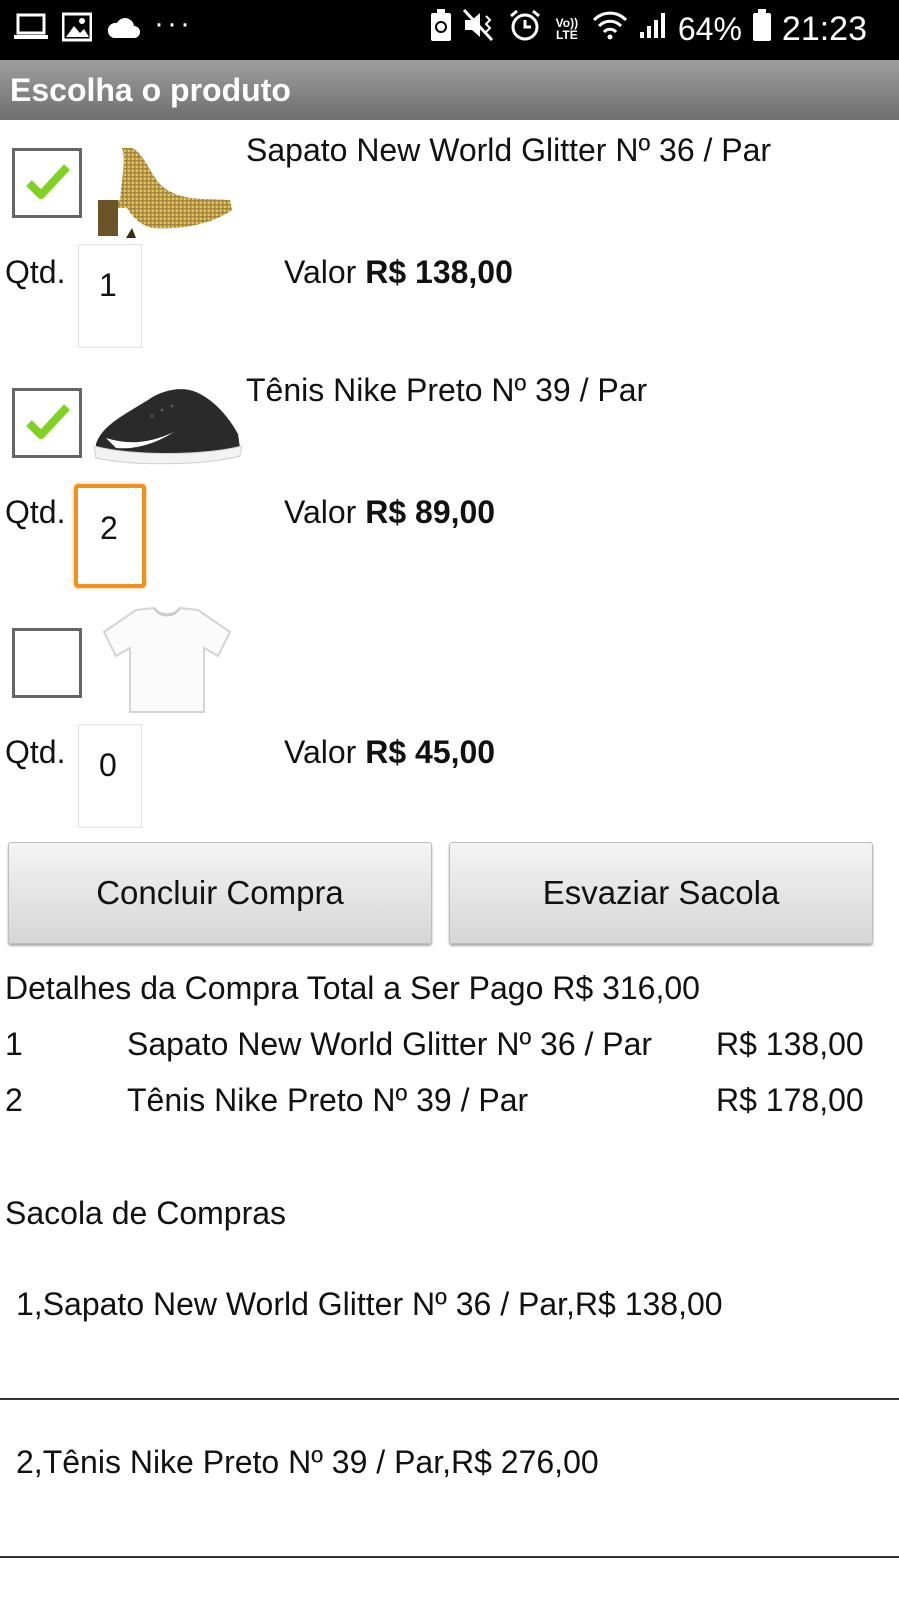  I want to click on detail-row-index: 2, so click(14, 1100).